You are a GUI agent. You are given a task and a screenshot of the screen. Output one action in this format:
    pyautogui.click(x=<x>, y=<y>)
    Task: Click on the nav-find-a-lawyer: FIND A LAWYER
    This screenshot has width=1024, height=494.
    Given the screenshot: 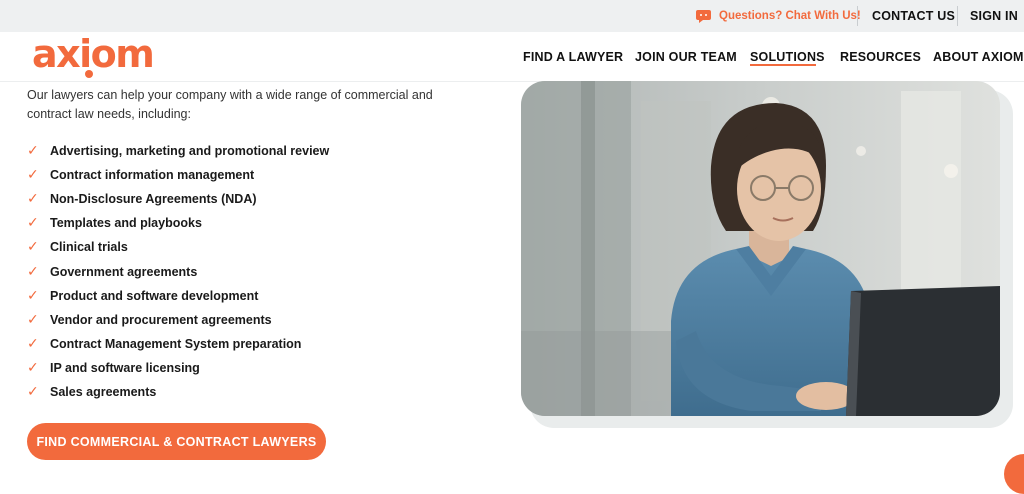 What is the action you would take?
    pyautogui.click(x=573, y=57)
    